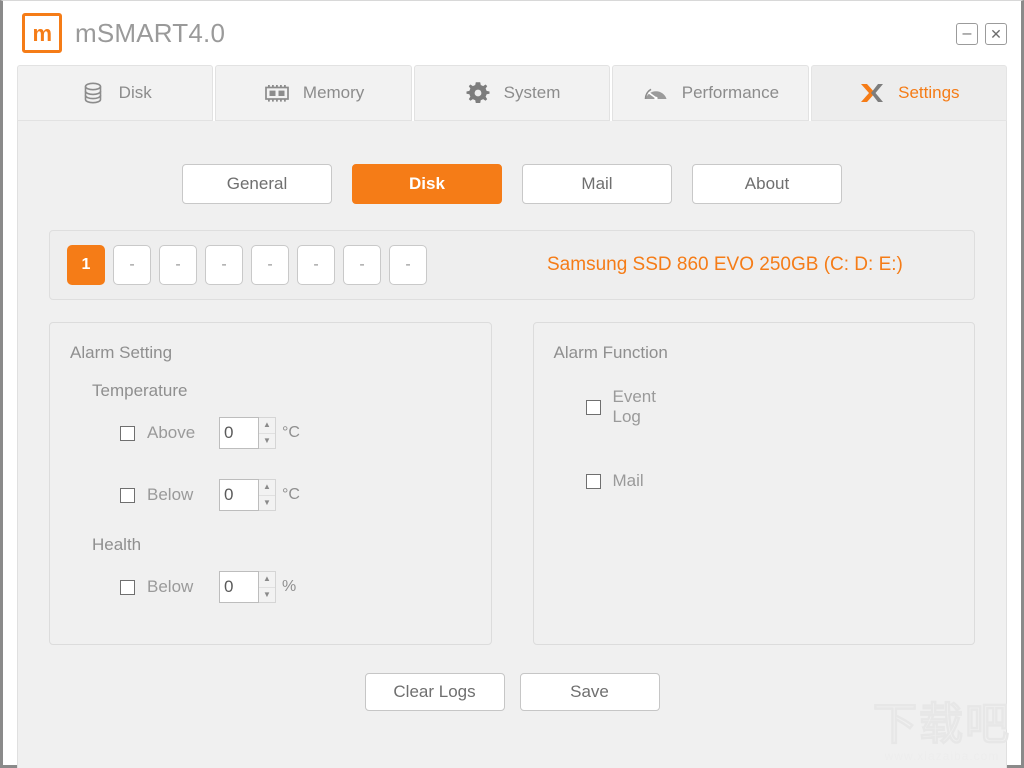  Describe the element at coordinates (178, 265) in the screenshot. I see `disk-slot-3: -` at that location.